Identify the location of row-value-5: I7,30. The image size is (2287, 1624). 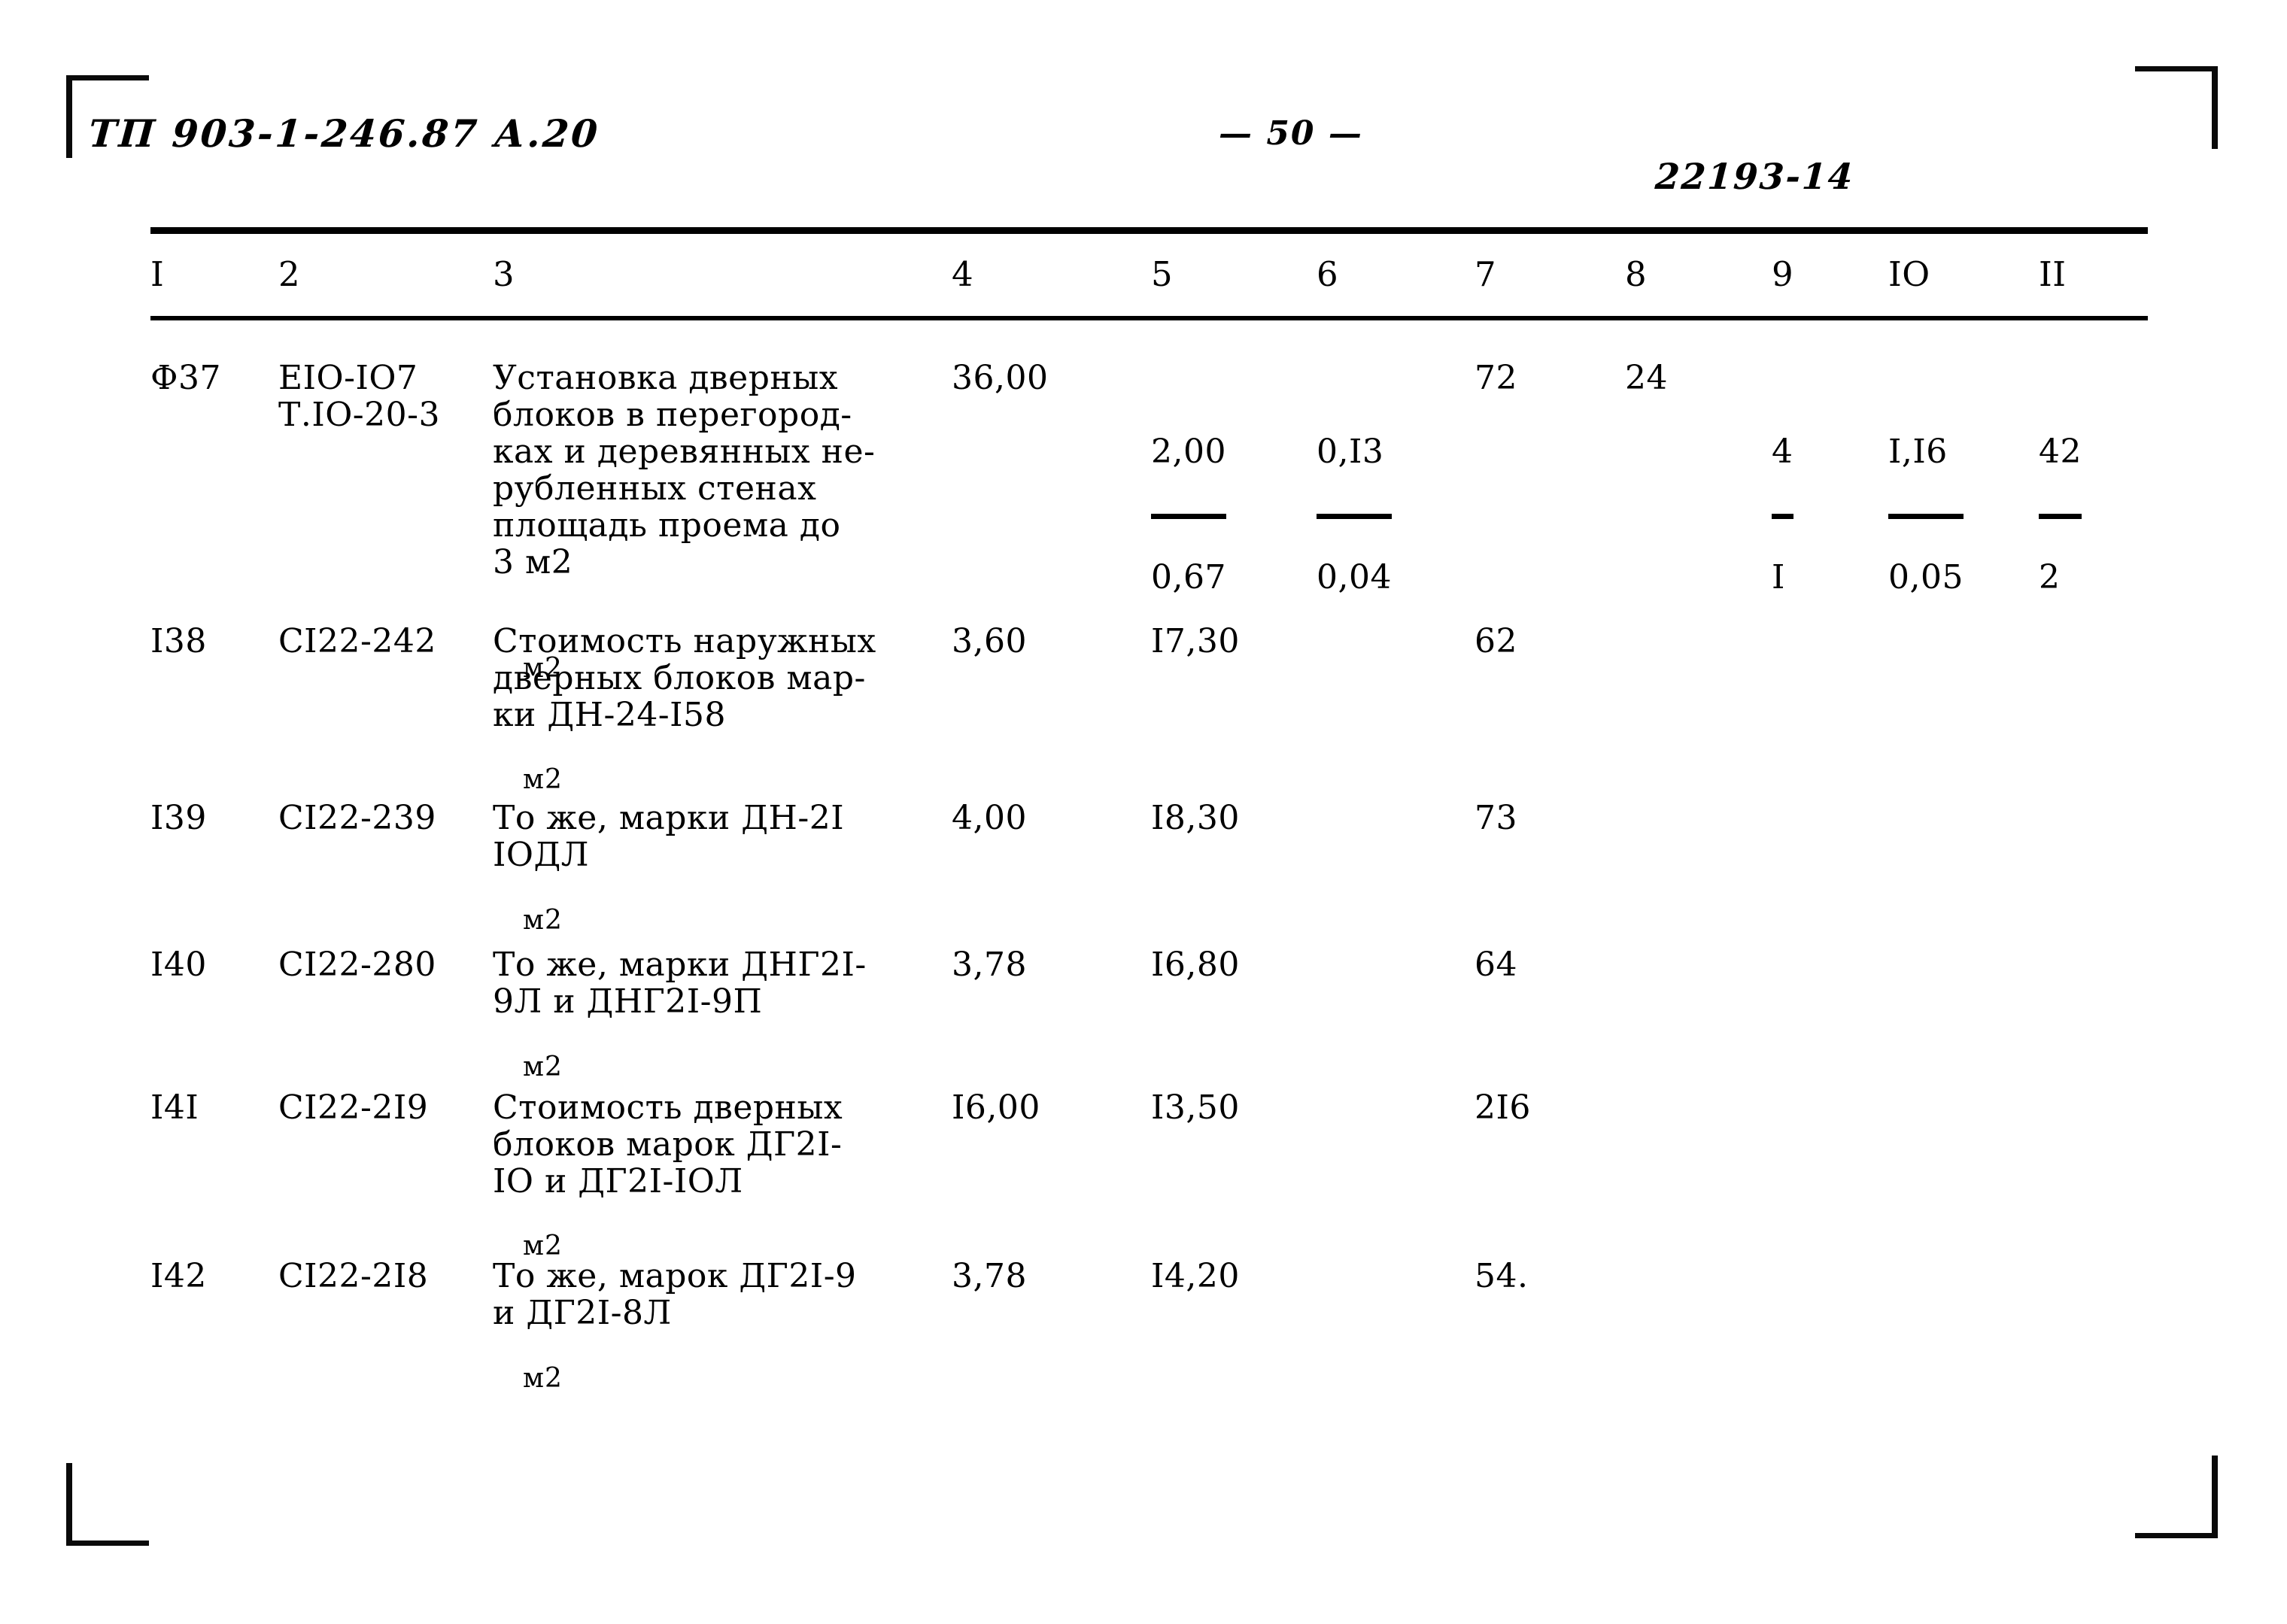
(1196, 641).